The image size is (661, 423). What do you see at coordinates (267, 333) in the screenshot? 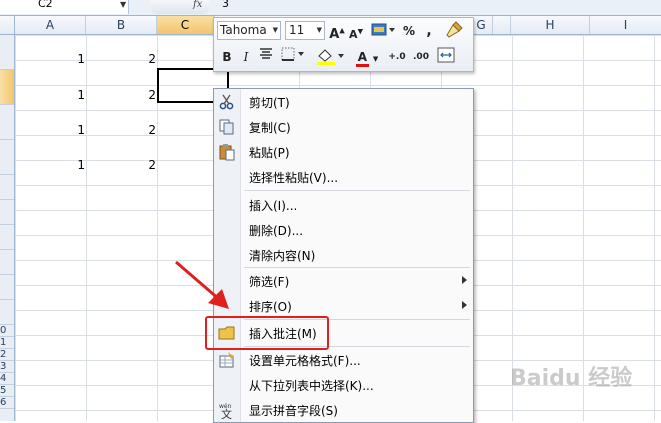
I see `annotation-highlight-box` at bounding box center [267, 333].